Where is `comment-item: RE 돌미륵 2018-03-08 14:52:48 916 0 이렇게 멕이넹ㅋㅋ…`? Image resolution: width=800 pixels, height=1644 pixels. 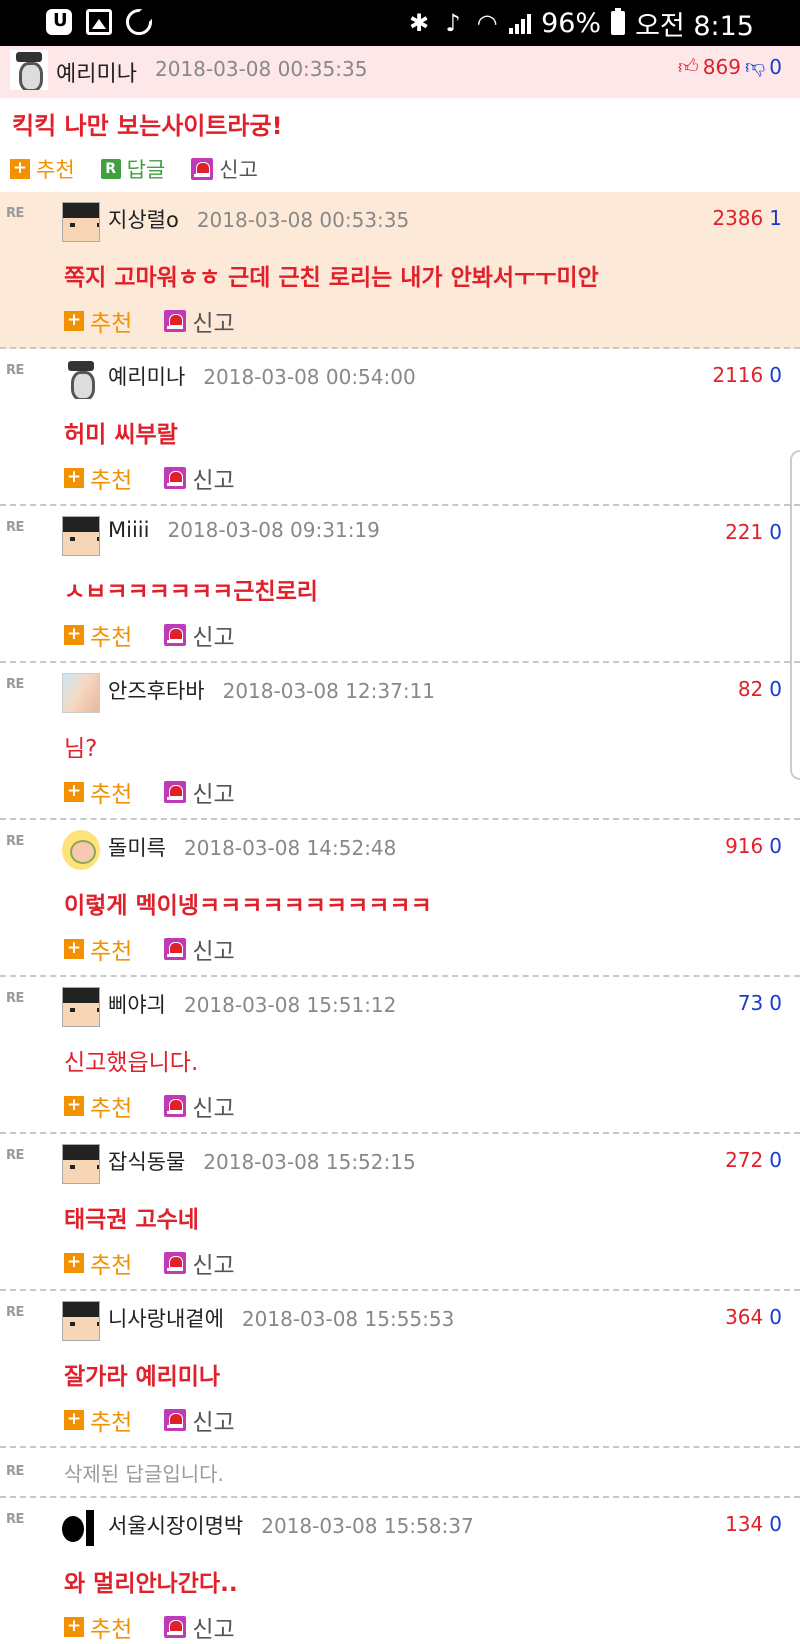
comment-item: RE 돌미륵 2018-03-08 14:52:48 916 0 이렇게 멕이넹ㅋㅋ… is located at coordinates (400, 898).